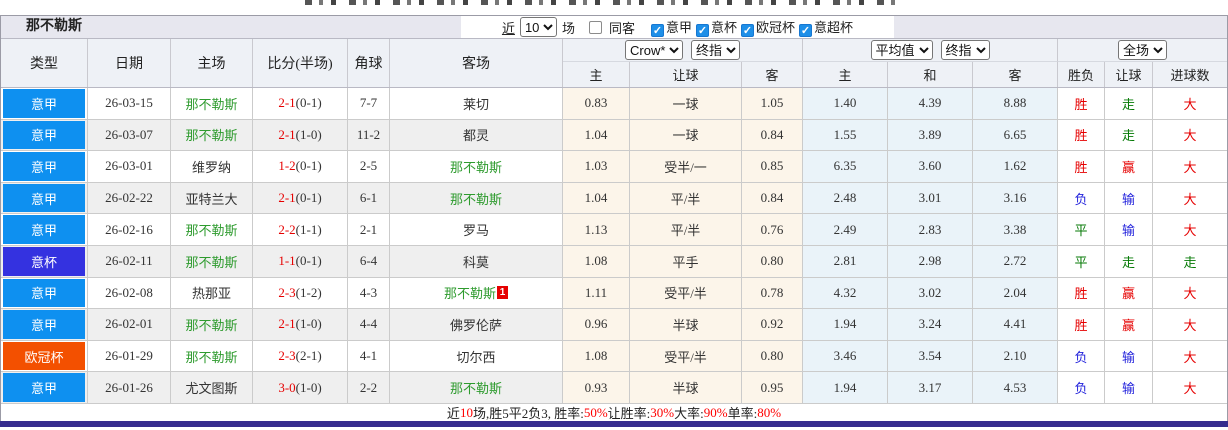 The image size is (1228, 430). I want to click on home-team-cell: 尤文图斯, so click(212, 388).